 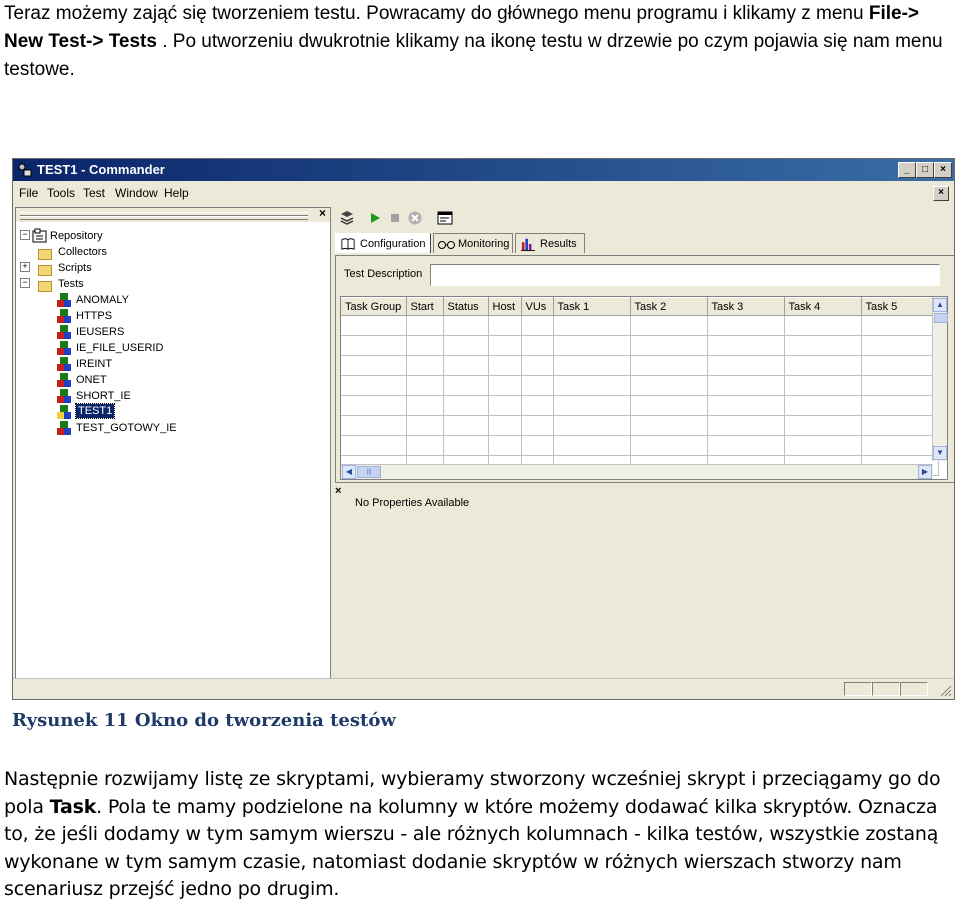 What do you see at coordinates (925, 472) in the screenshot?
I see `scroll-right-button: ▶` at bounding box center [925, 472].